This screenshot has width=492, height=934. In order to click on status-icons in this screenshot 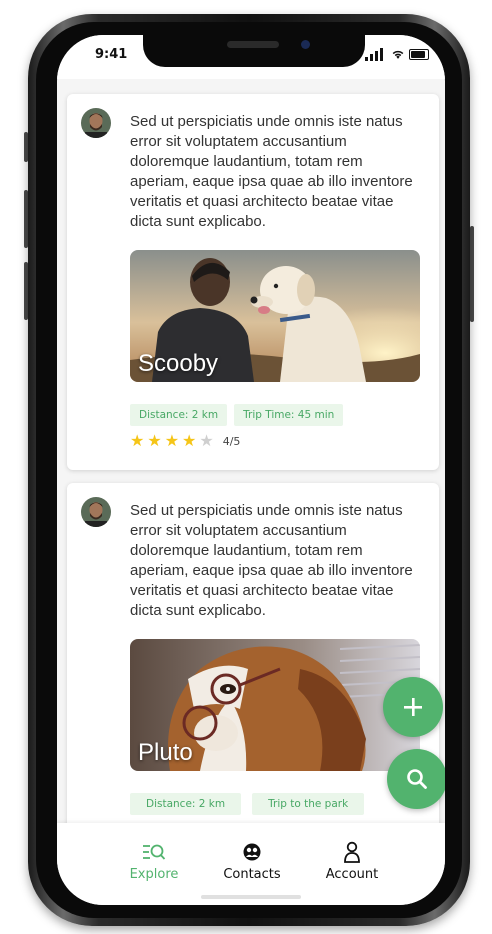, I will do `click(397, 54)`.